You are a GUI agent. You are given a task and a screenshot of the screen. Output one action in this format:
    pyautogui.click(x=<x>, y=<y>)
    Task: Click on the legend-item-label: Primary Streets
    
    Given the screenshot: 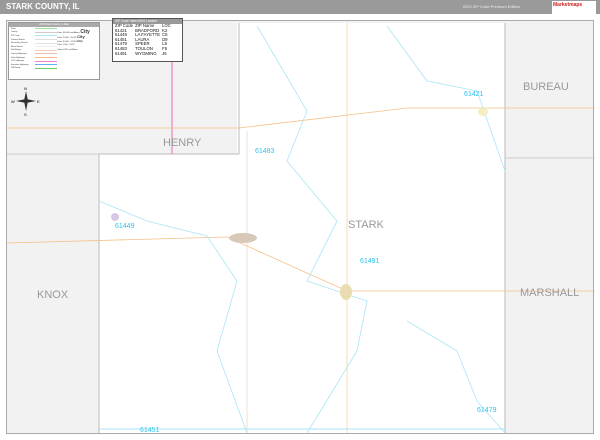 What is the action you would take?
    pyautogui.click(x=18, y=39)
    